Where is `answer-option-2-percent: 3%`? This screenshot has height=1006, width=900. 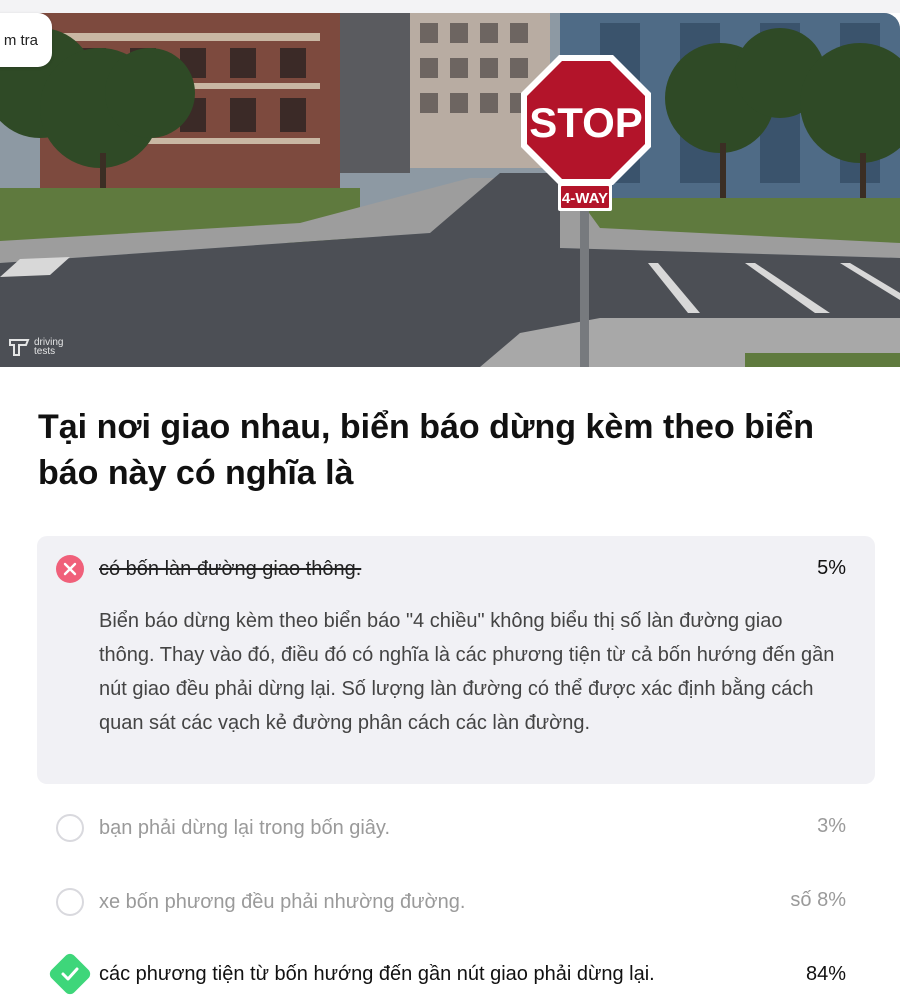 answer-option-2-percent: 3% is located at coordinates (831, 826).